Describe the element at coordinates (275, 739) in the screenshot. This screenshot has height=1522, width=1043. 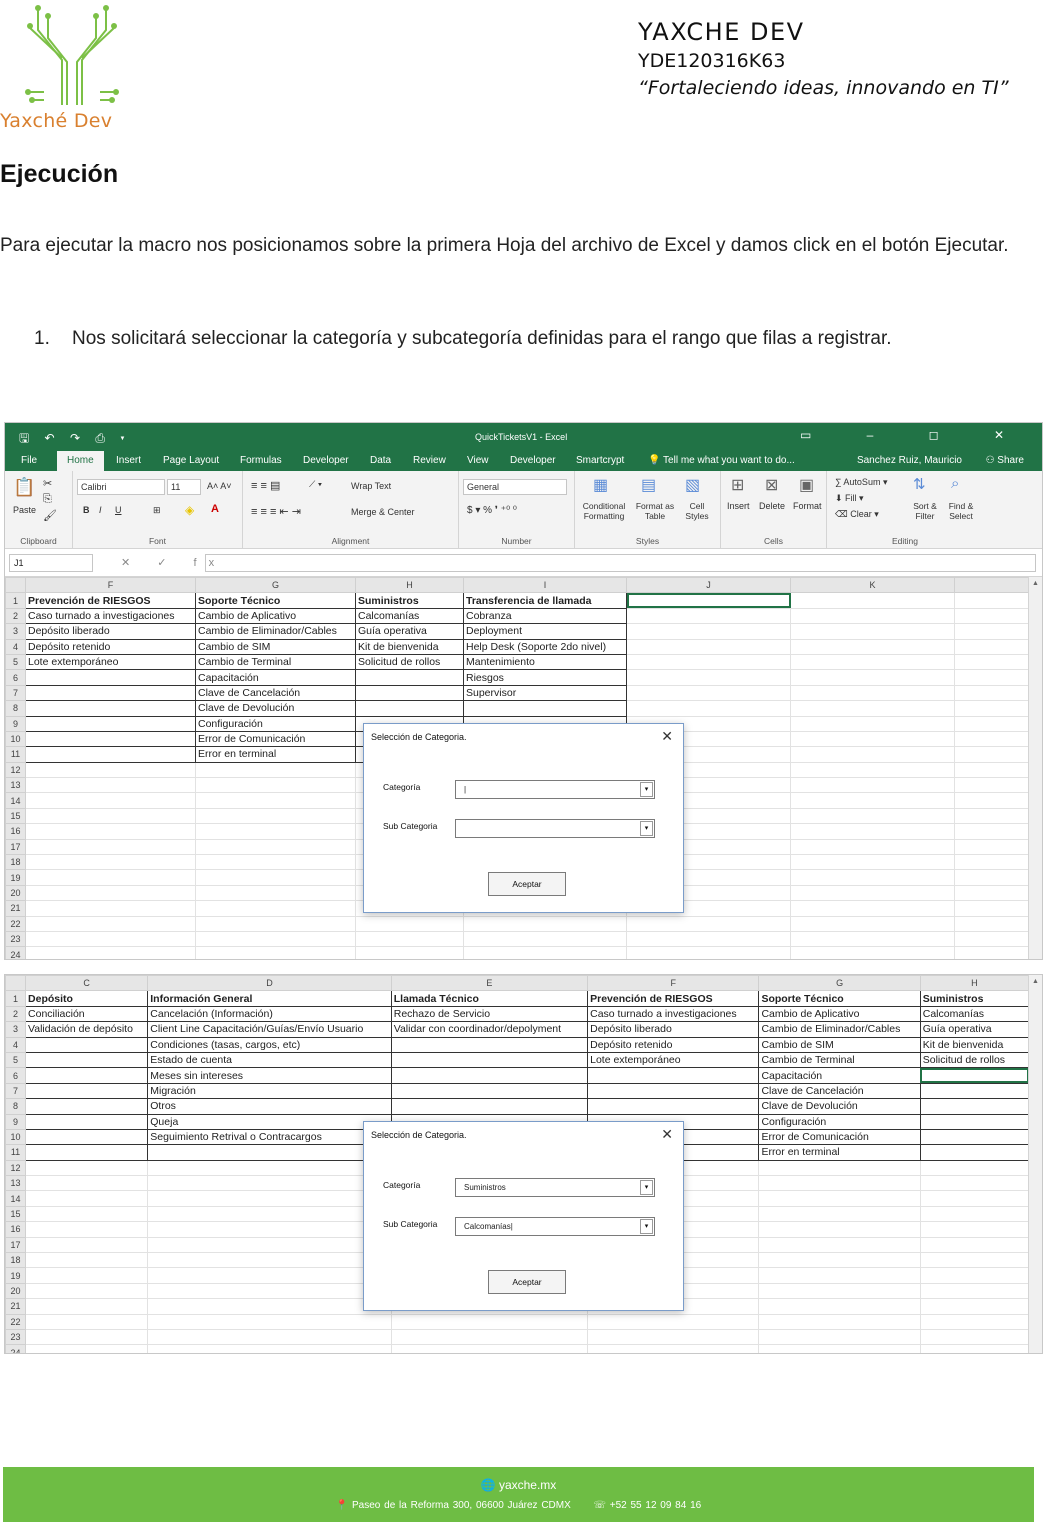
I see `table-cell: Error de Comunicación` at that location.